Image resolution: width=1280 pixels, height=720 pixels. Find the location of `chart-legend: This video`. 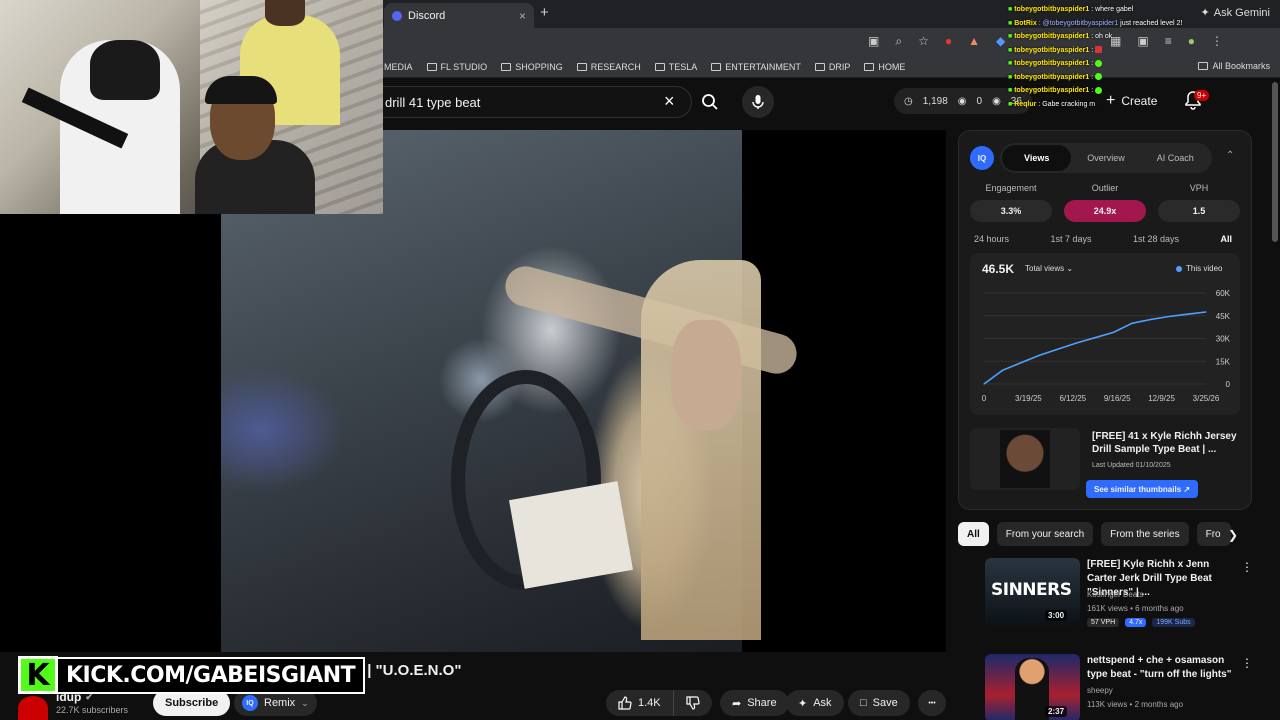

chart-legend: This video is located at coordinates (1199, 268).